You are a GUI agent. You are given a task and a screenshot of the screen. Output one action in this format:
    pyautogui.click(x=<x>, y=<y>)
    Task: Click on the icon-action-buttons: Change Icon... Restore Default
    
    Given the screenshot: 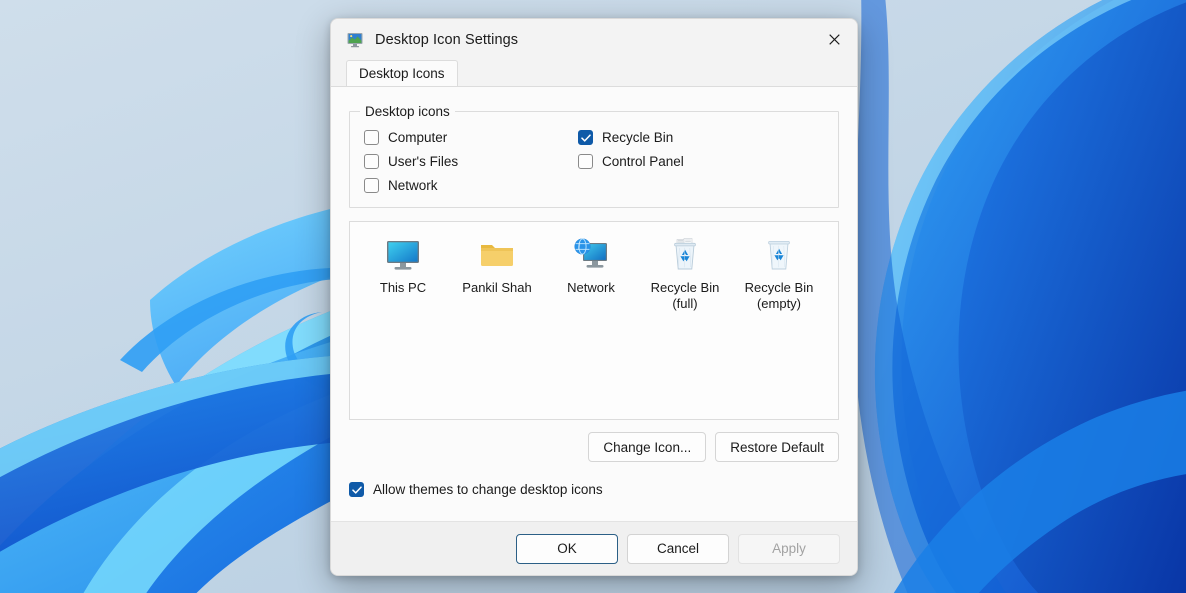 What is the action you would take?
    pyautogui.click(x=594, y=447)
    